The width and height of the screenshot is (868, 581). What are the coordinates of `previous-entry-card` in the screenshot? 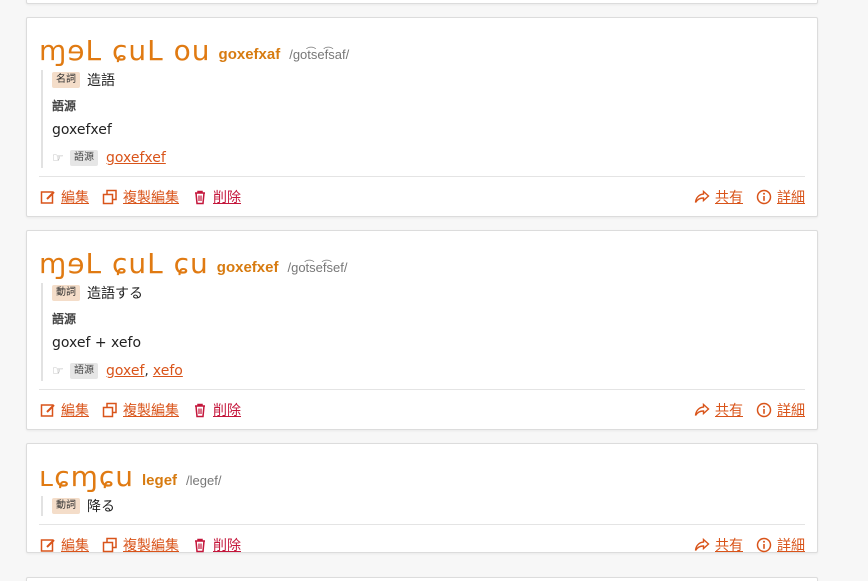 It's located at (422, 2).